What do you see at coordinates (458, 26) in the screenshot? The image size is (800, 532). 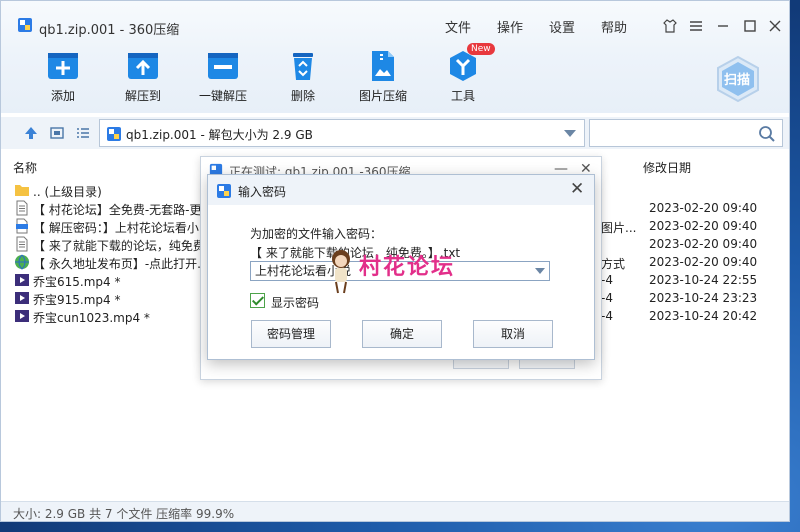 I see `menu-file: 文件` at bounding box center [458, 26].